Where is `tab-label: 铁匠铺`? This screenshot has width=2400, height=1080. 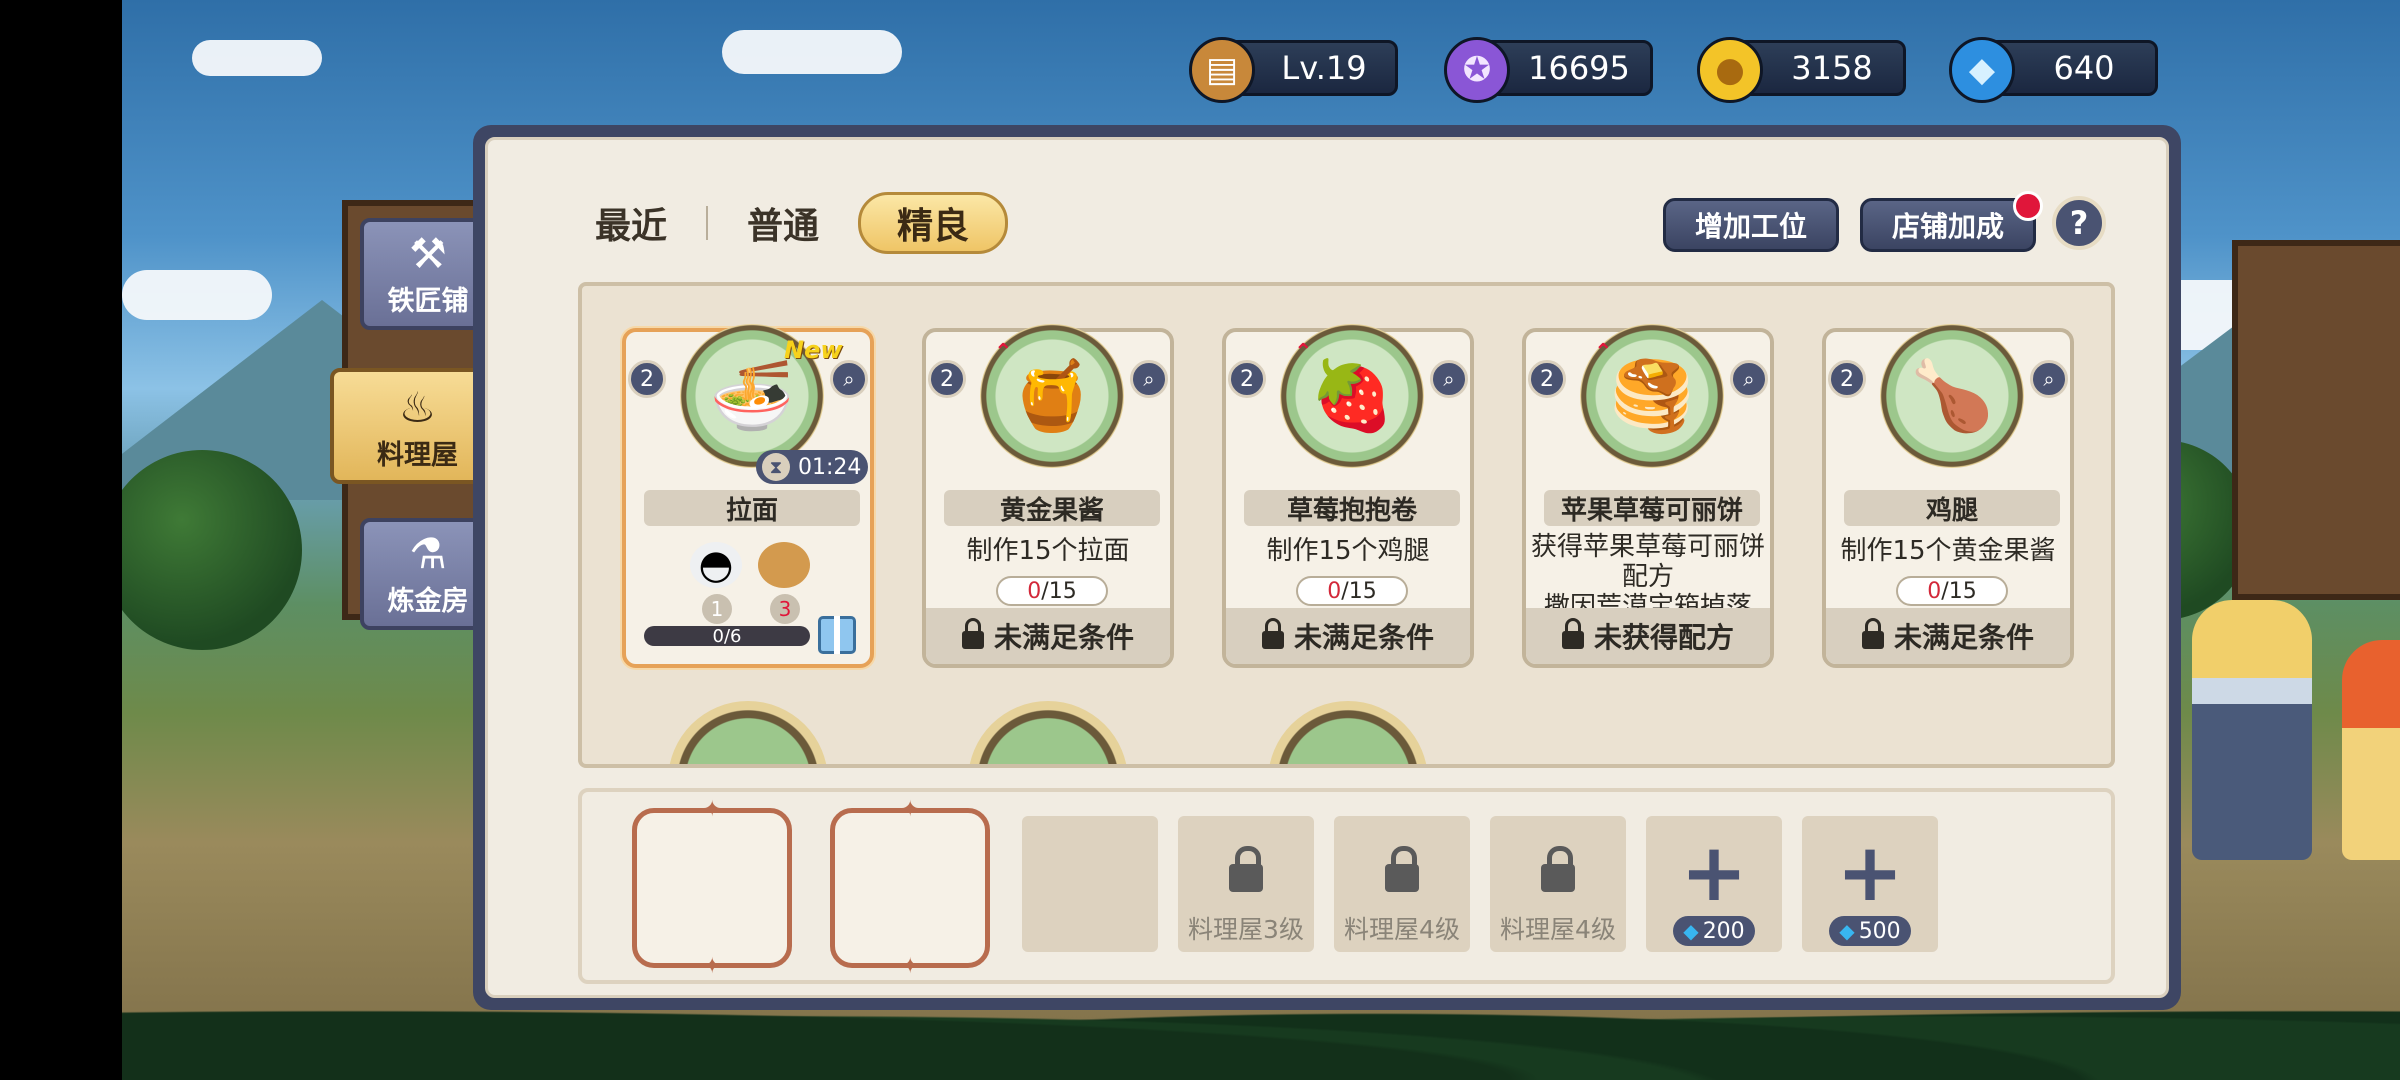
tab-label: 铁匠铺 is located at coordinates (428, 301).